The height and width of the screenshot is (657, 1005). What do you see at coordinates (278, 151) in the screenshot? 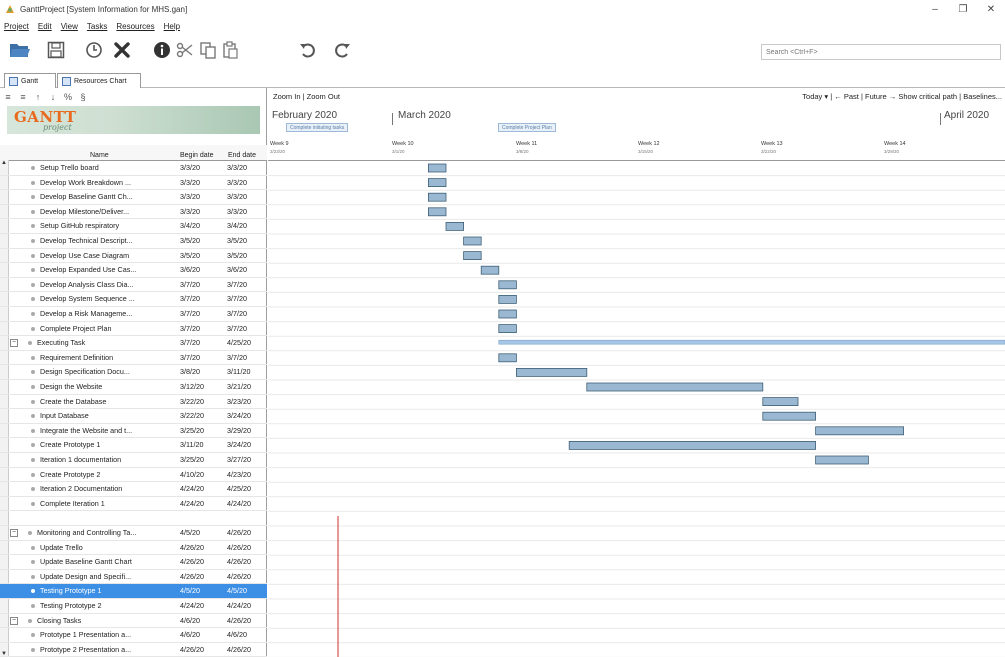
I see `week-date: 2/23/20` at bounding box center [278, 151].